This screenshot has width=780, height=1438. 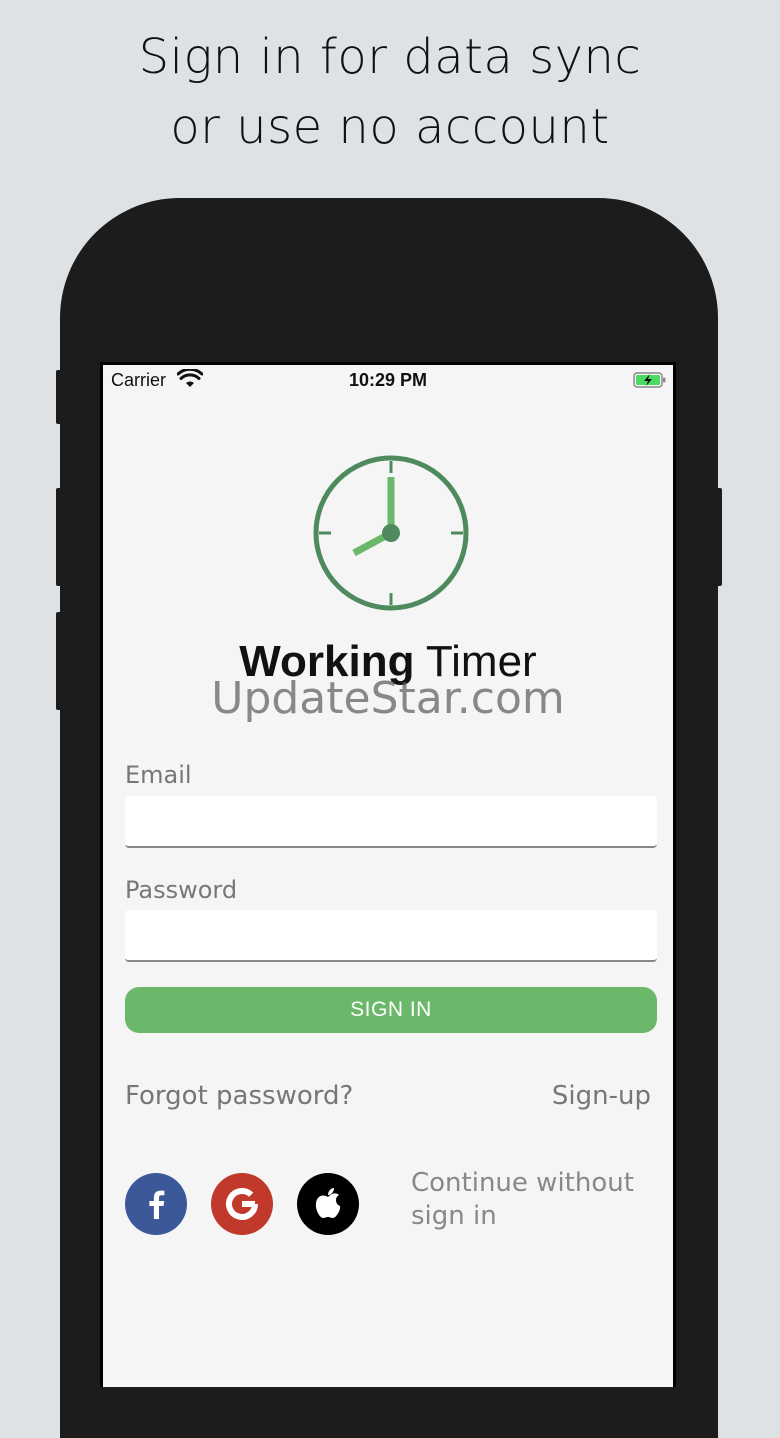 What do you see at coordinates (59, 397) in the screenshot?
I see `phone-mute-switch` at bounding box center [59, 397].